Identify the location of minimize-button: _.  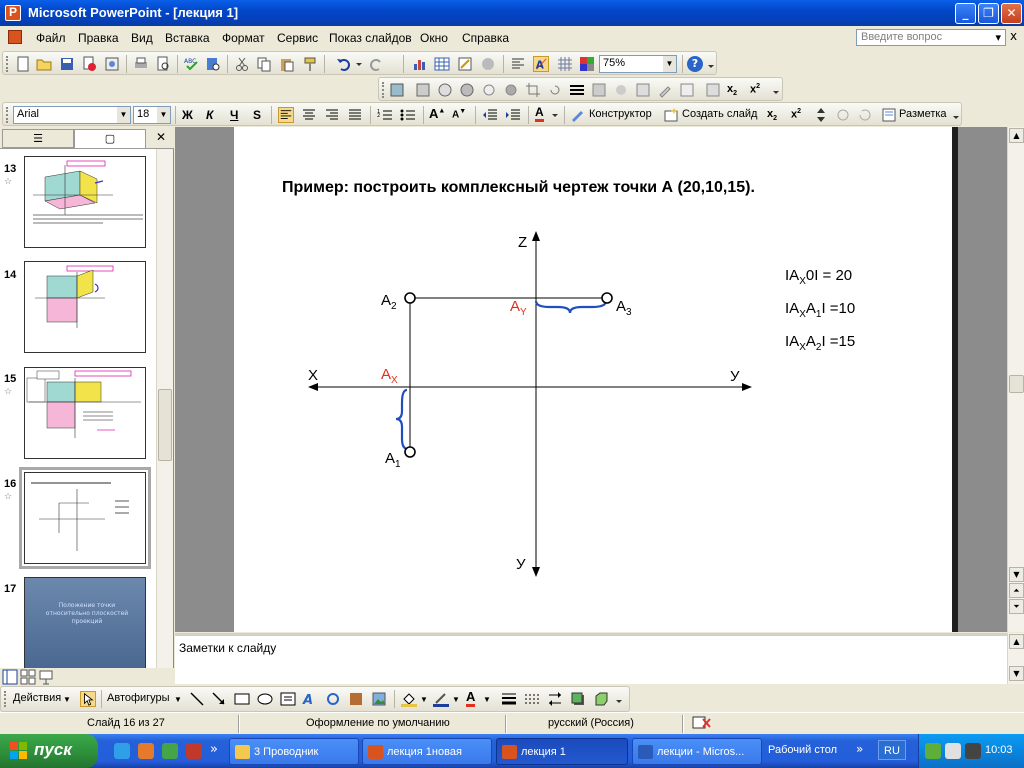
(965, 13).